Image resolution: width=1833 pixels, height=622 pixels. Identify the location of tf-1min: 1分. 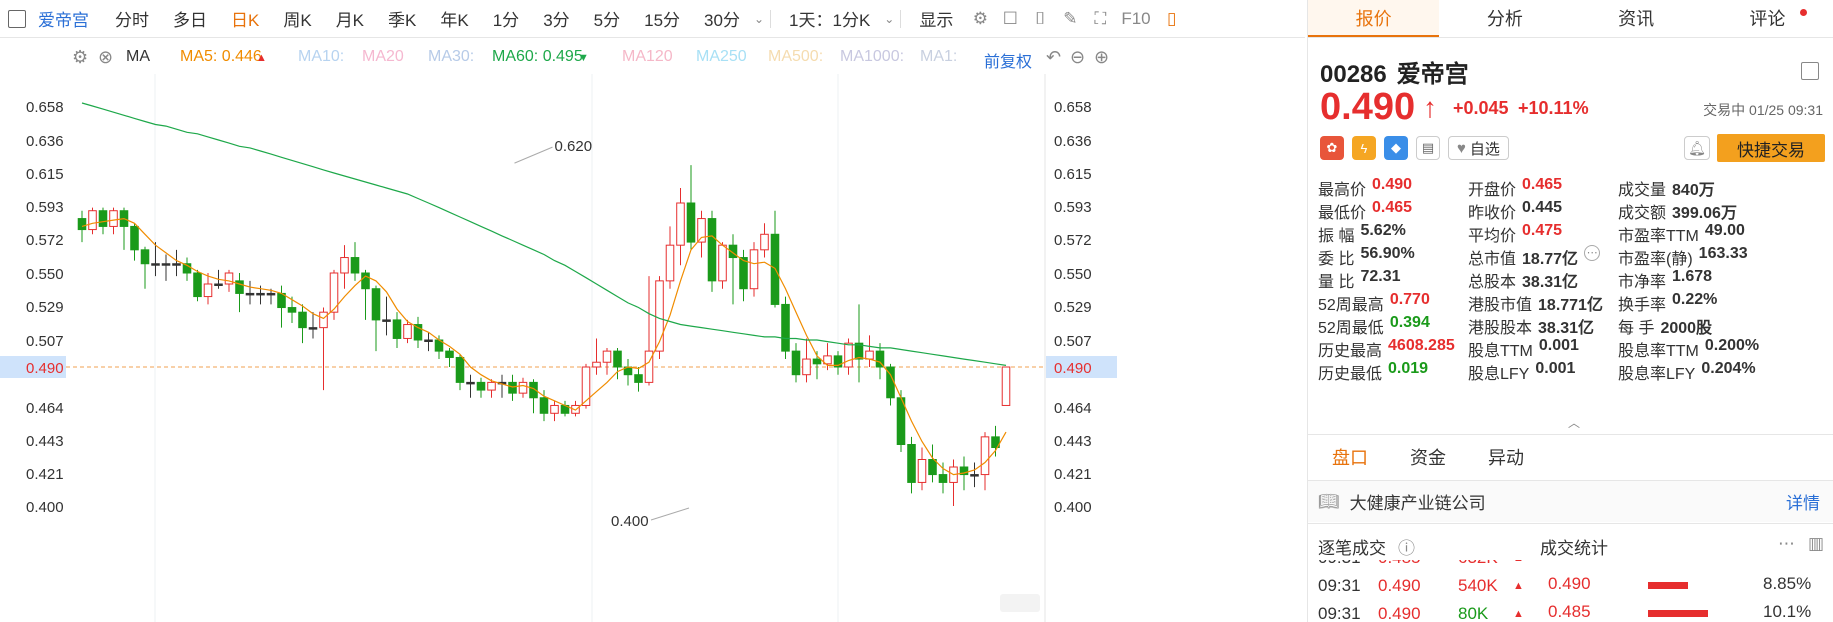
(506, 18).